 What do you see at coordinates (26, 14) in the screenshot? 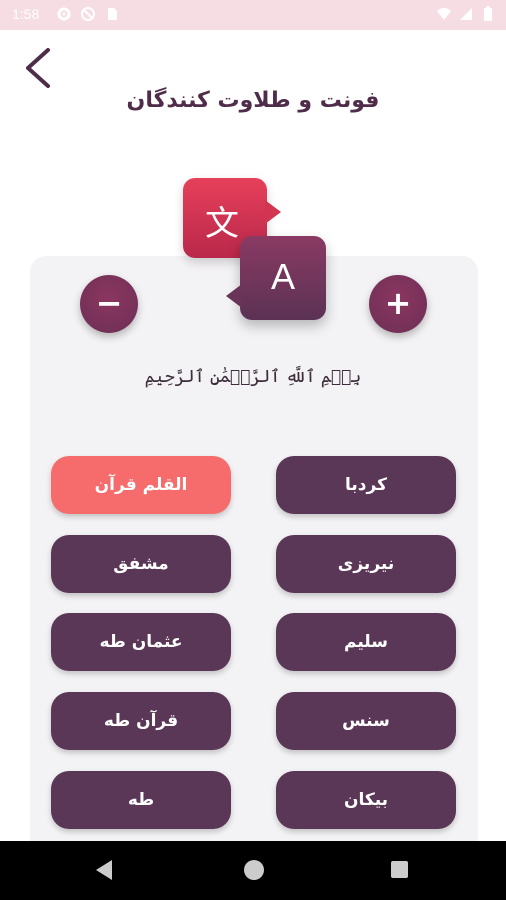
I see `status-time: 1:58` at bounding box center [26, 14].